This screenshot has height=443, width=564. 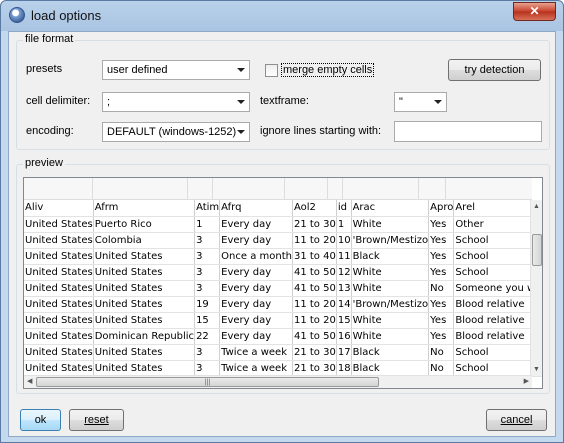 What do you see at coordinates (344, 272) in the screenshot?
I see `grid-cell: 12` at bounding box center [344, 272].